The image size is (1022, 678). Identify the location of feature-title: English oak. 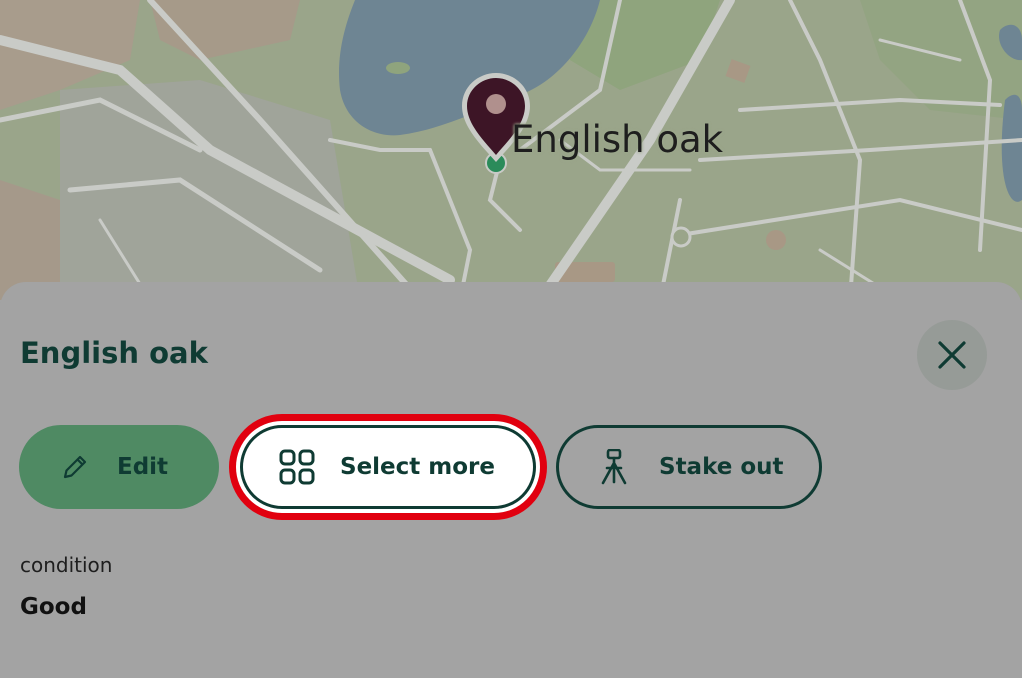
(114, 353).